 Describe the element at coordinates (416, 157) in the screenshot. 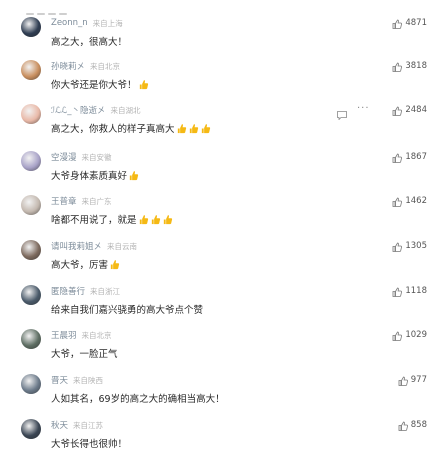

I see `like-count: 1867` at that location.